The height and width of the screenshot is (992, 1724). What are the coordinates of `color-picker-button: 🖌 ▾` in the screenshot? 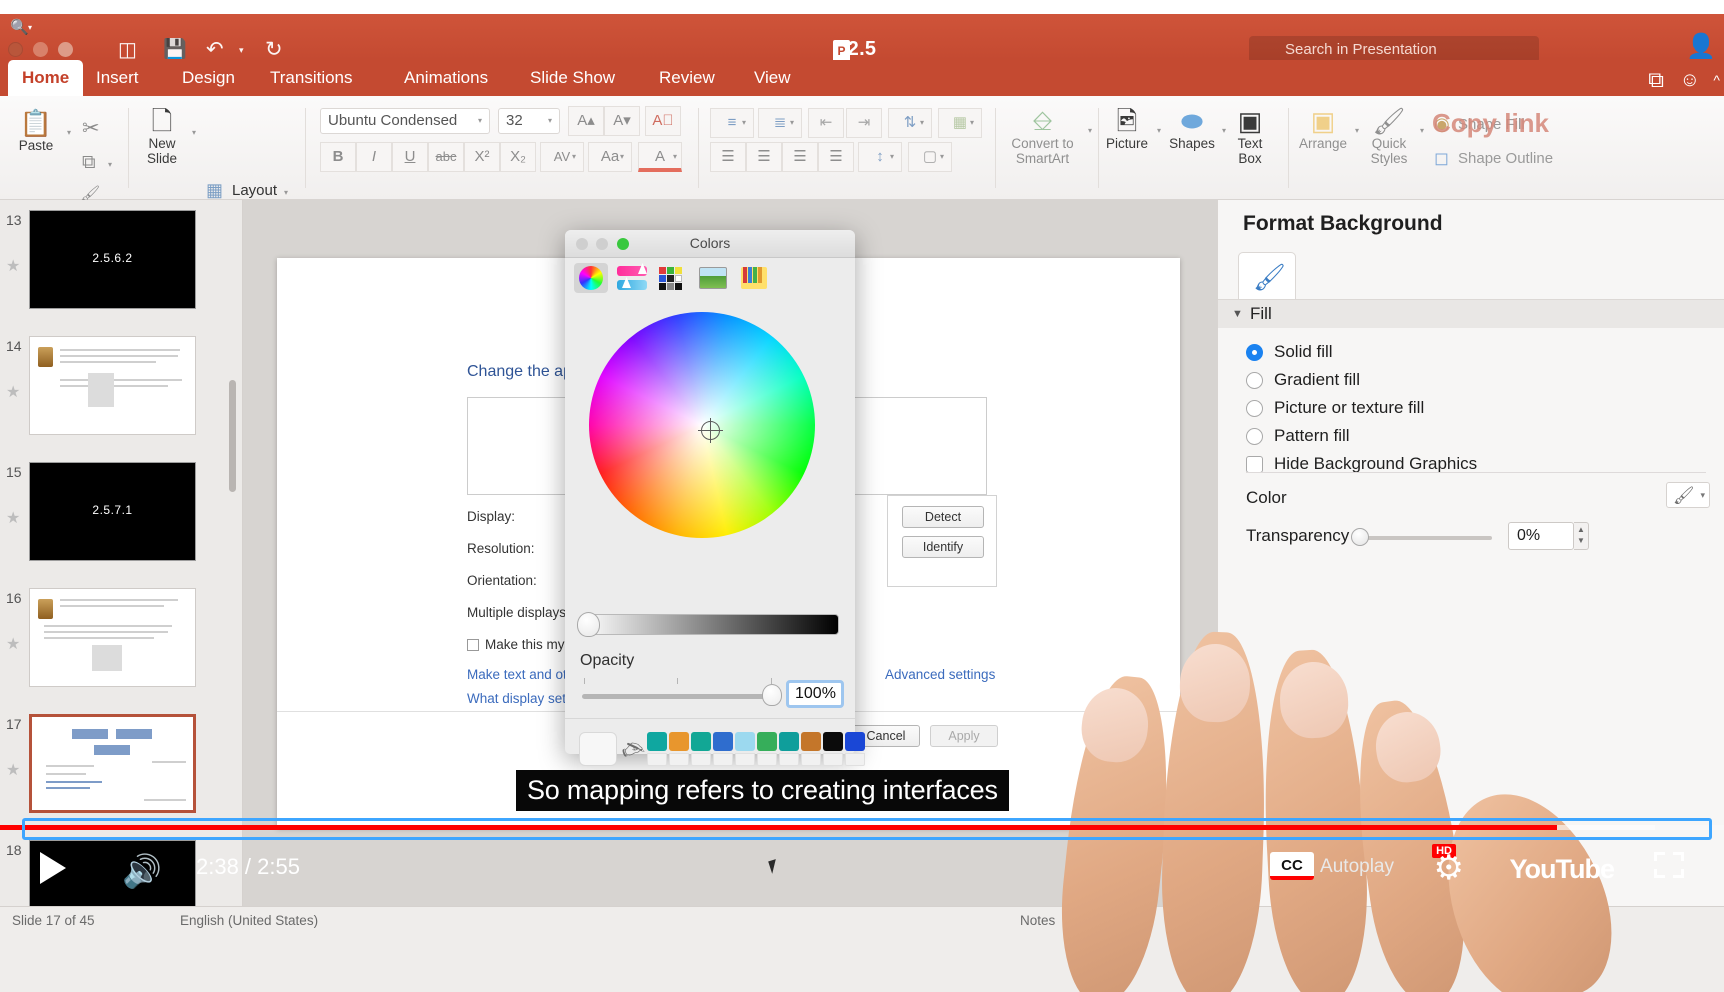 It's located at (1688, 495).